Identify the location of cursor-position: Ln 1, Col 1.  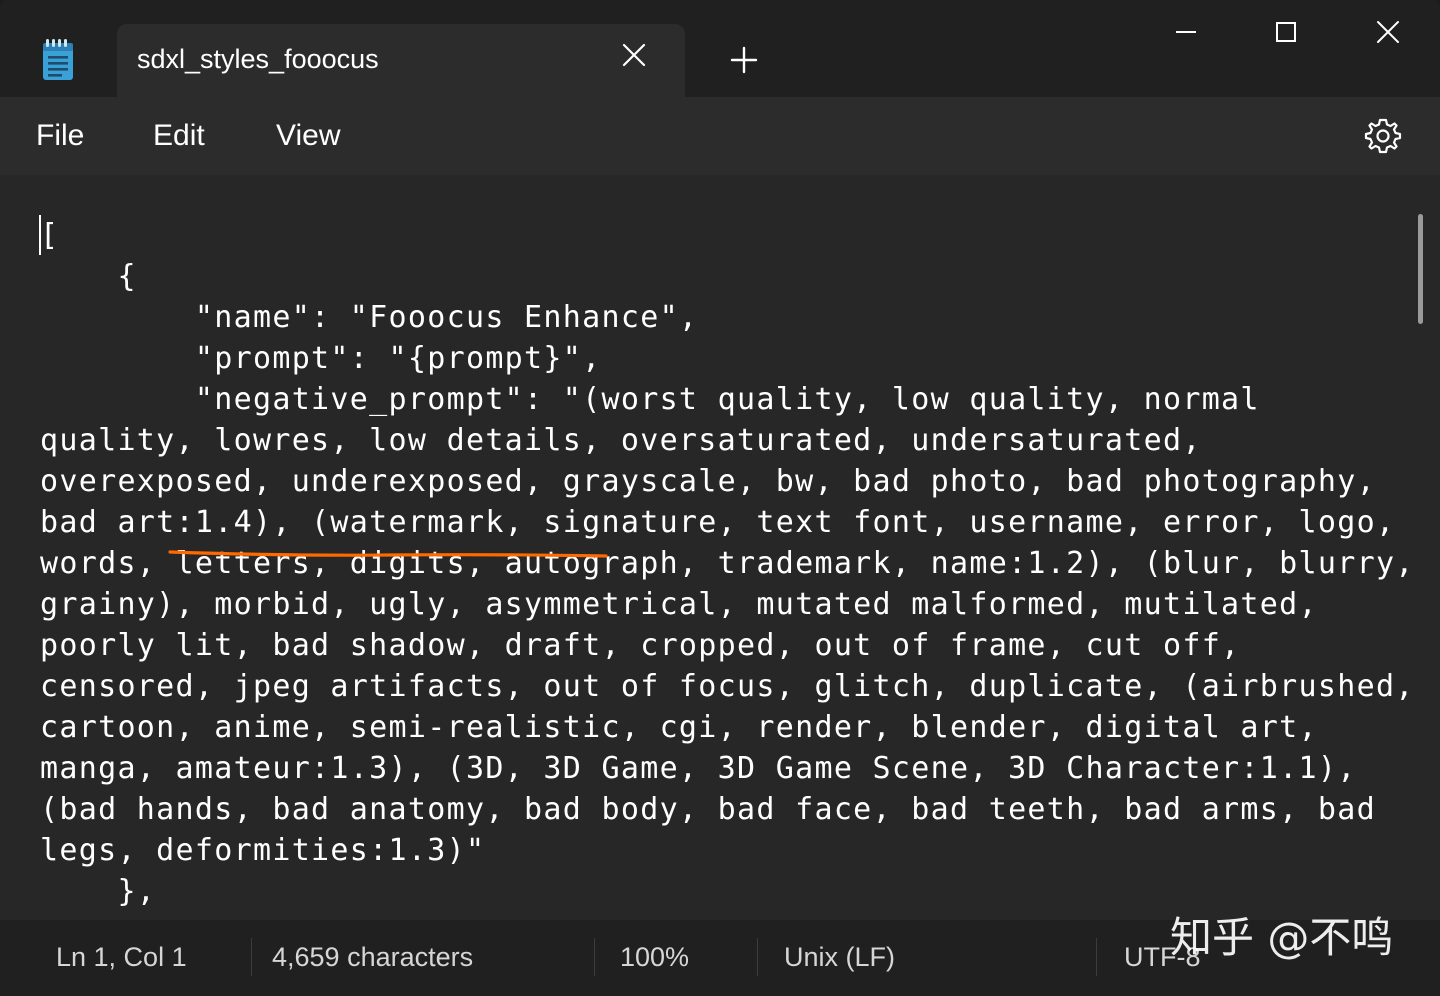
(121, 957).